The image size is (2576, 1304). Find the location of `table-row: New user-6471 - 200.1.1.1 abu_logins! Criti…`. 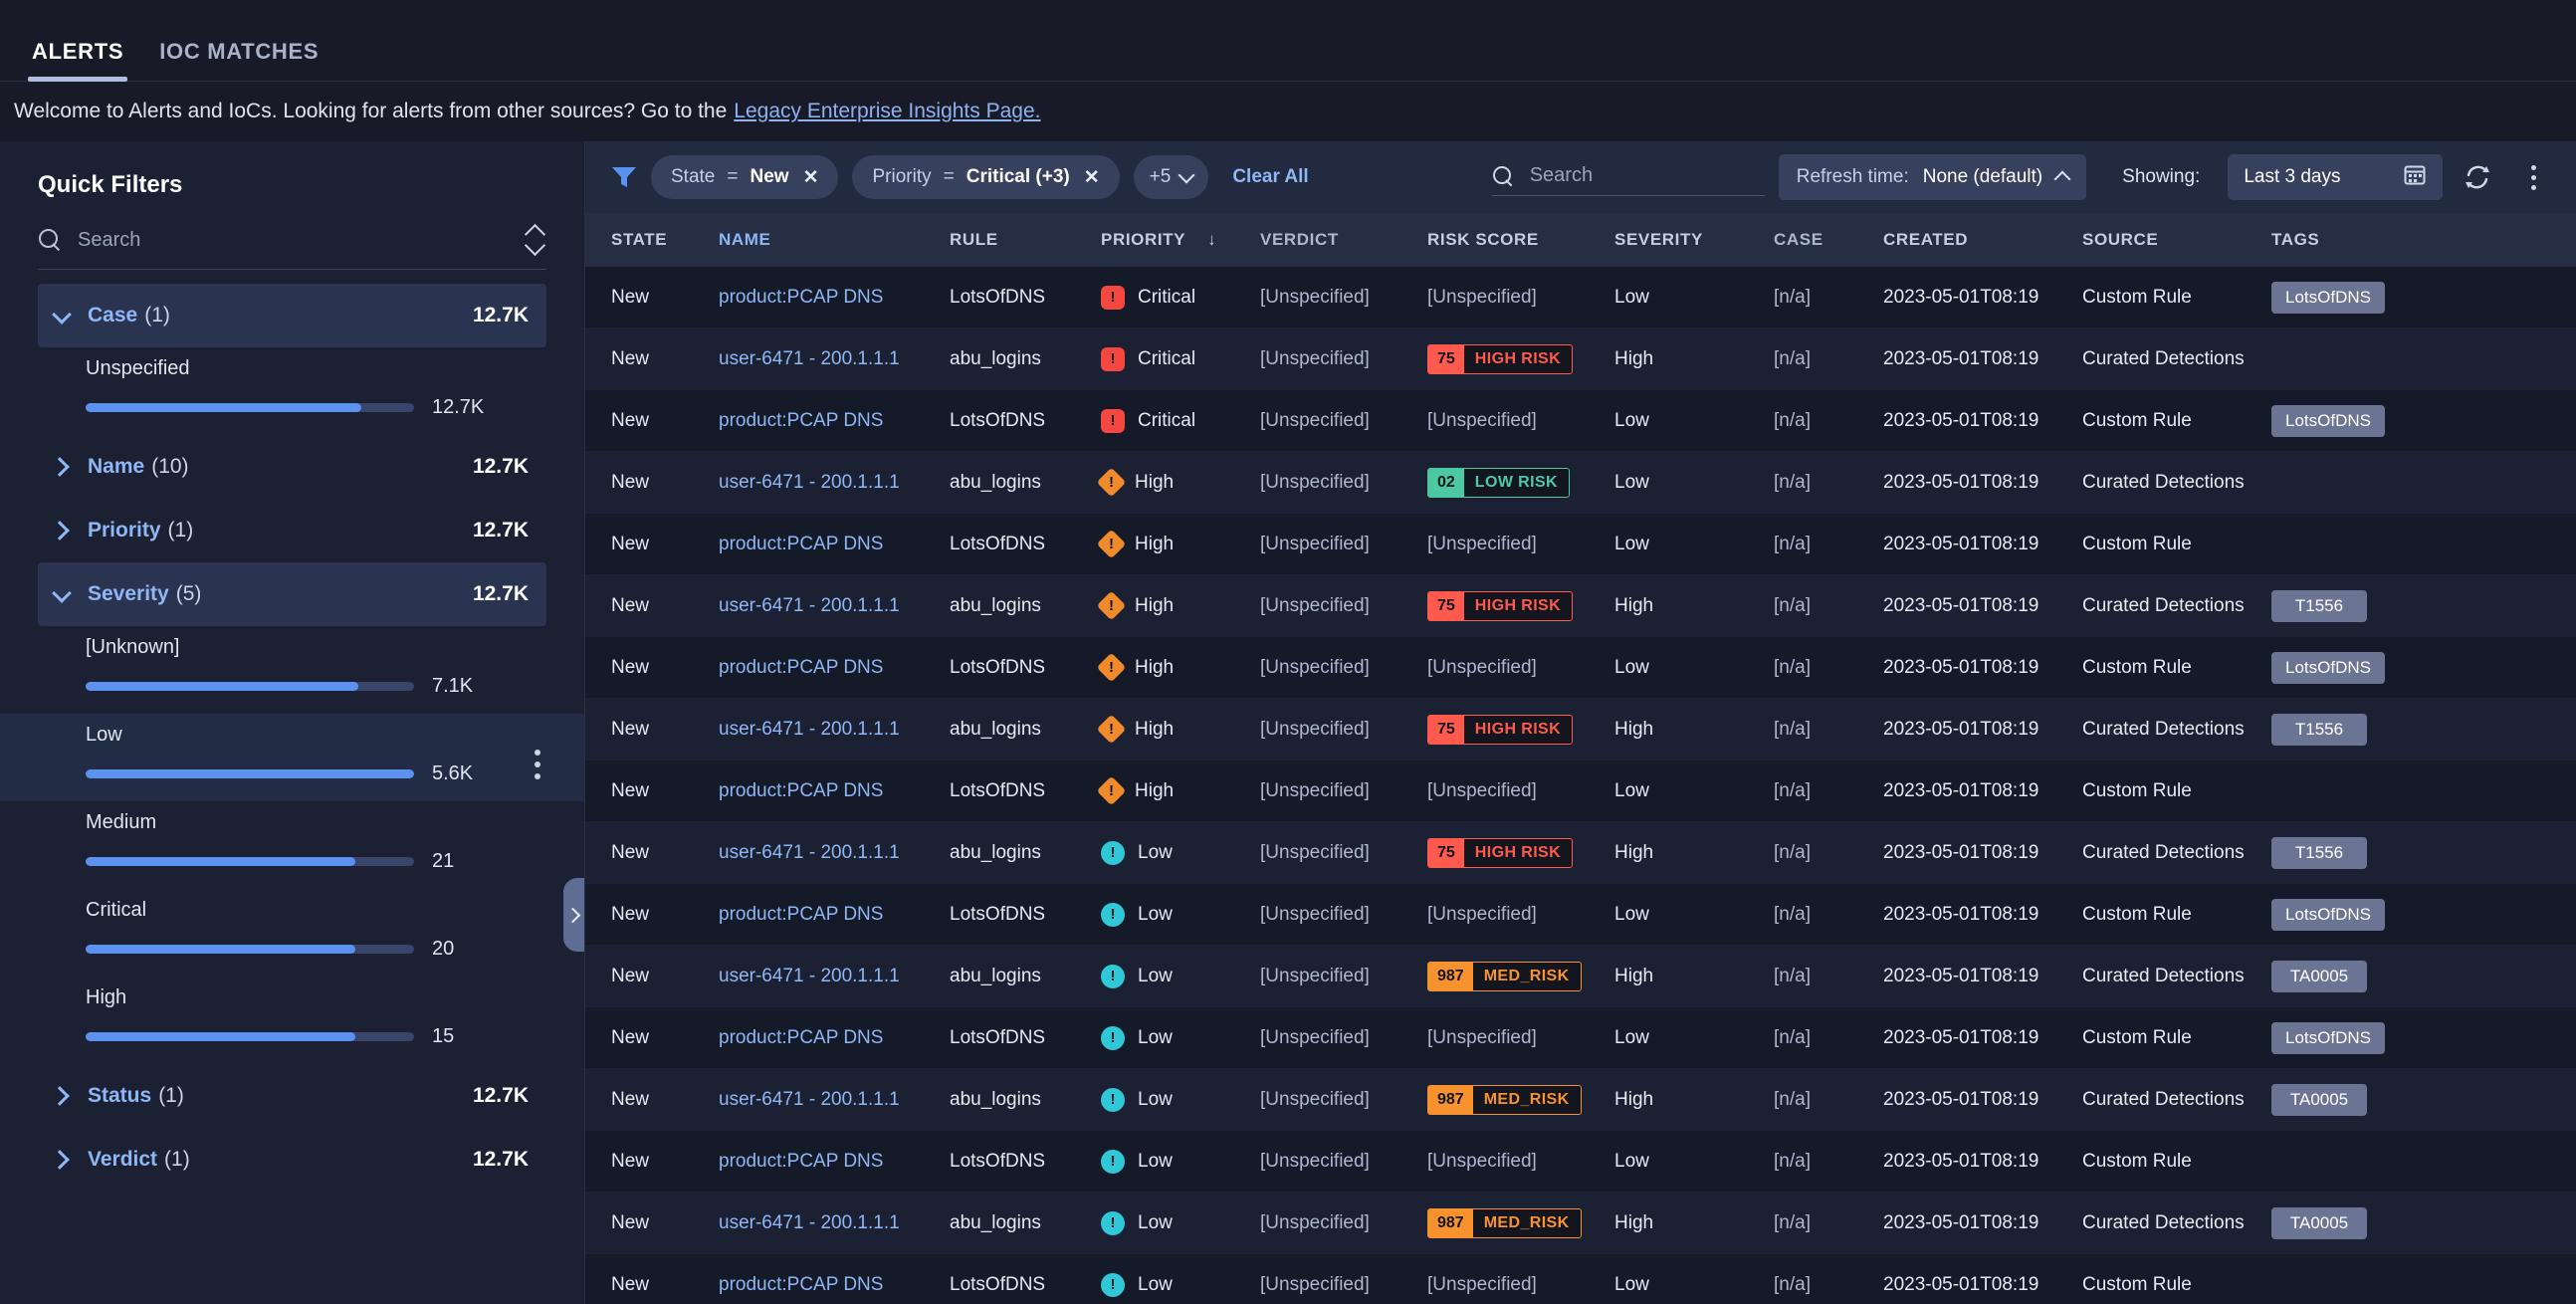

table-row: New user-6471 - 200.1.1.1 abu_logins! Criti… is located at coordinates (1580, 359).